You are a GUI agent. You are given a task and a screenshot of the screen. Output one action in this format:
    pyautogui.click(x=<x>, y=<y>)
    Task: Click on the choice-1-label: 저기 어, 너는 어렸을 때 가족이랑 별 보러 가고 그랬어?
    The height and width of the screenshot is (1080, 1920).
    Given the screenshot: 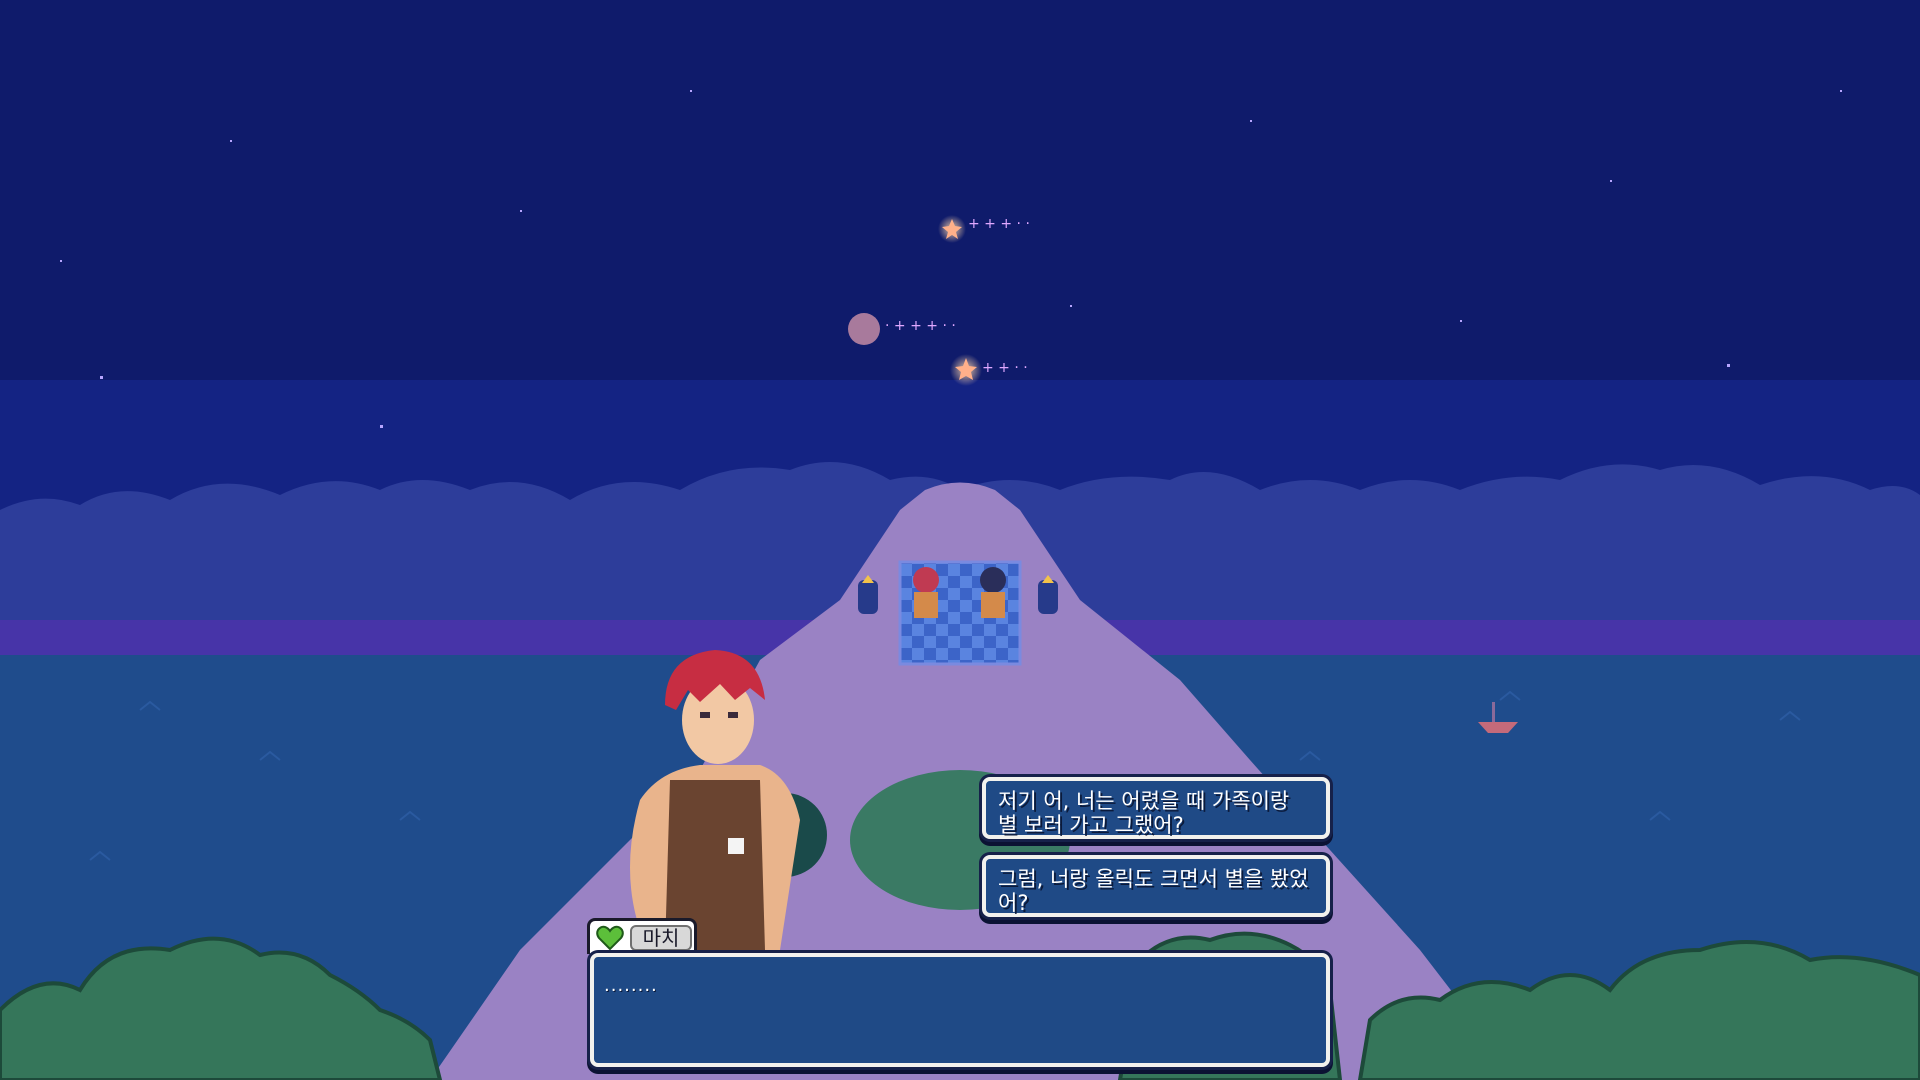 What is the action you would take?
    pyautogui.click(x=1144, y=813)
    